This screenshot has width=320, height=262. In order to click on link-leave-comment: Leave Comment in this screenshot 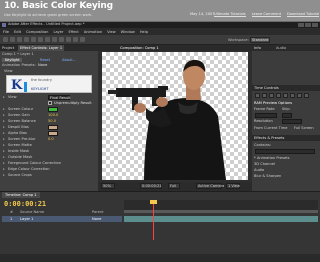, I will do `click(266, 14)`.